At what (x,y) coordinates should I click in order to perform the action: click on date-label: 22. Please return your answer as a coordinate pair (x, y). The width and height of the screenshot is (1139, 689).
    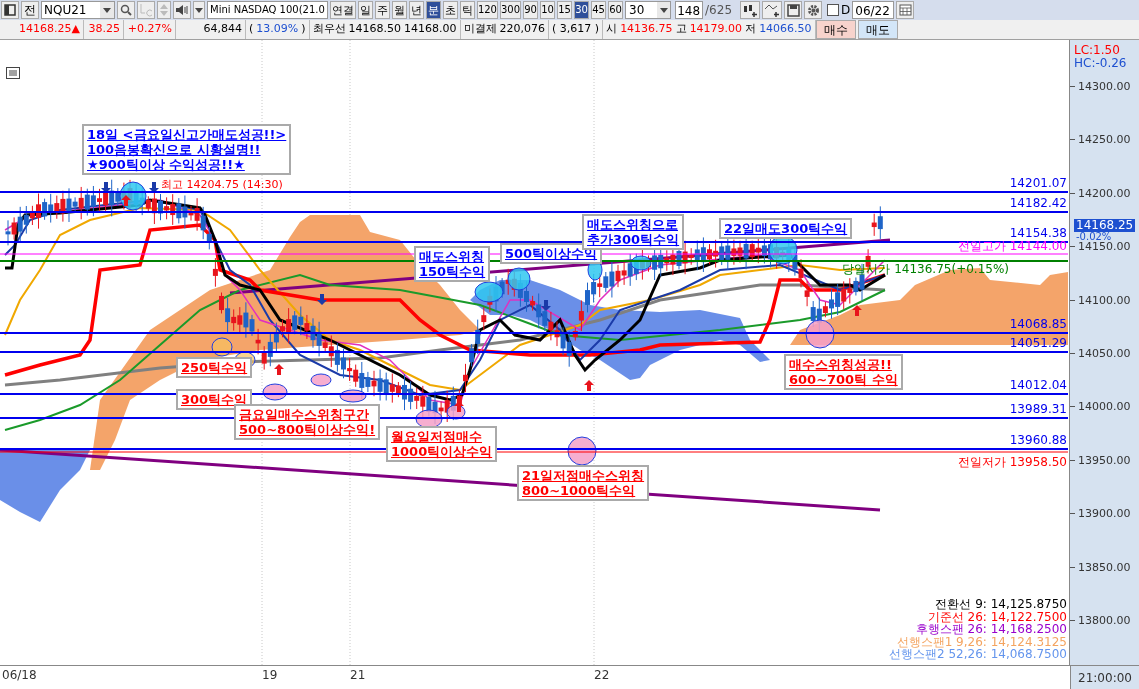
    Looking at the image, I should click on (602, 675).